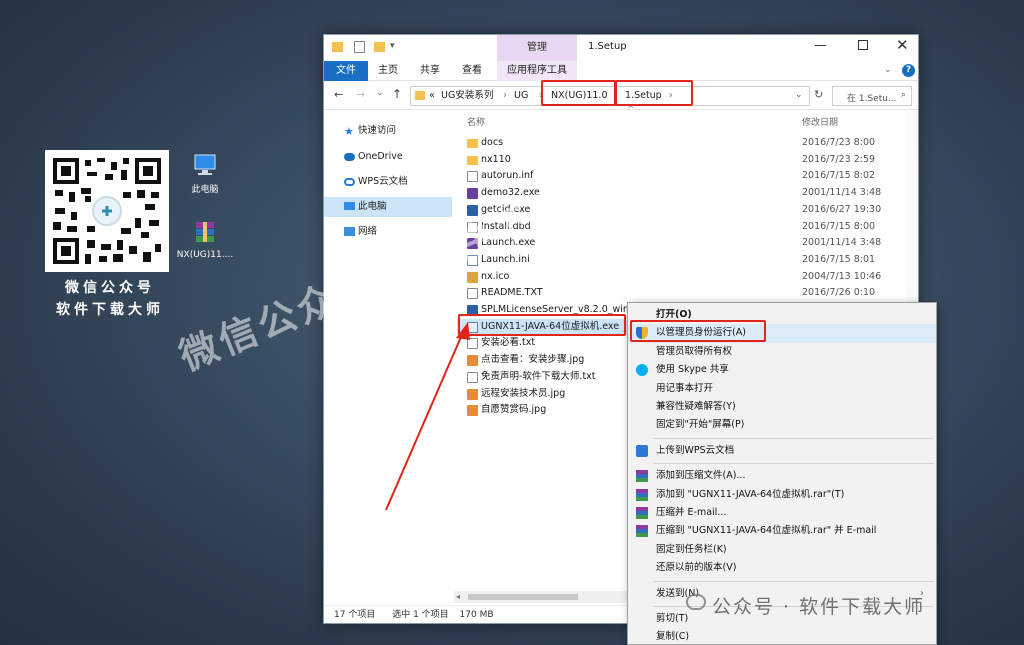 The width and height of the screenshot is (1024, 645). Describe the element at coordinates (472, 71) in the screenshot. I see `tab-view: 查看` at that location.